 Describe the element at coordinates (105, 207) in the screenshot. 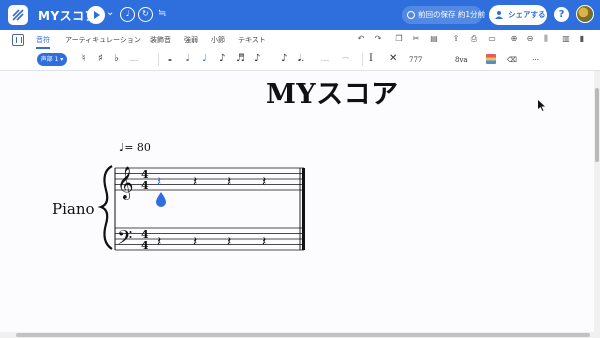

I see `grand-staff-brace` at that location.